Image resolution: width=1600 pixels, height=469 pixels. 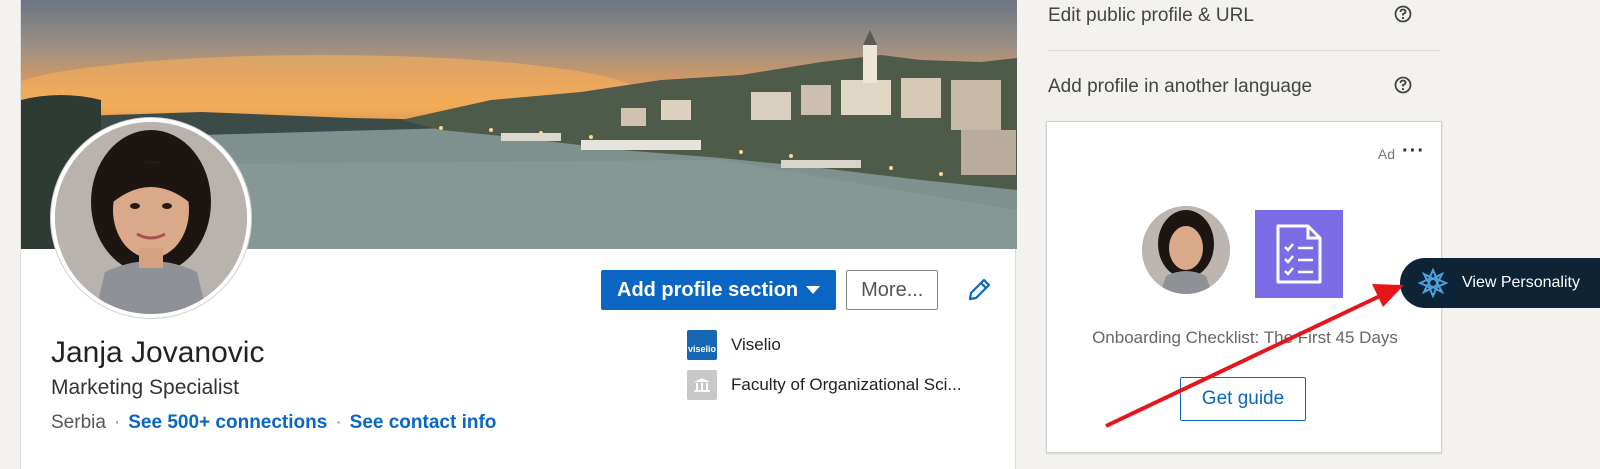 What do you see at coordinates (1413, 151) in the screenshot?
I see `more-options-icon: ···` at bounding box center [1413, 151].